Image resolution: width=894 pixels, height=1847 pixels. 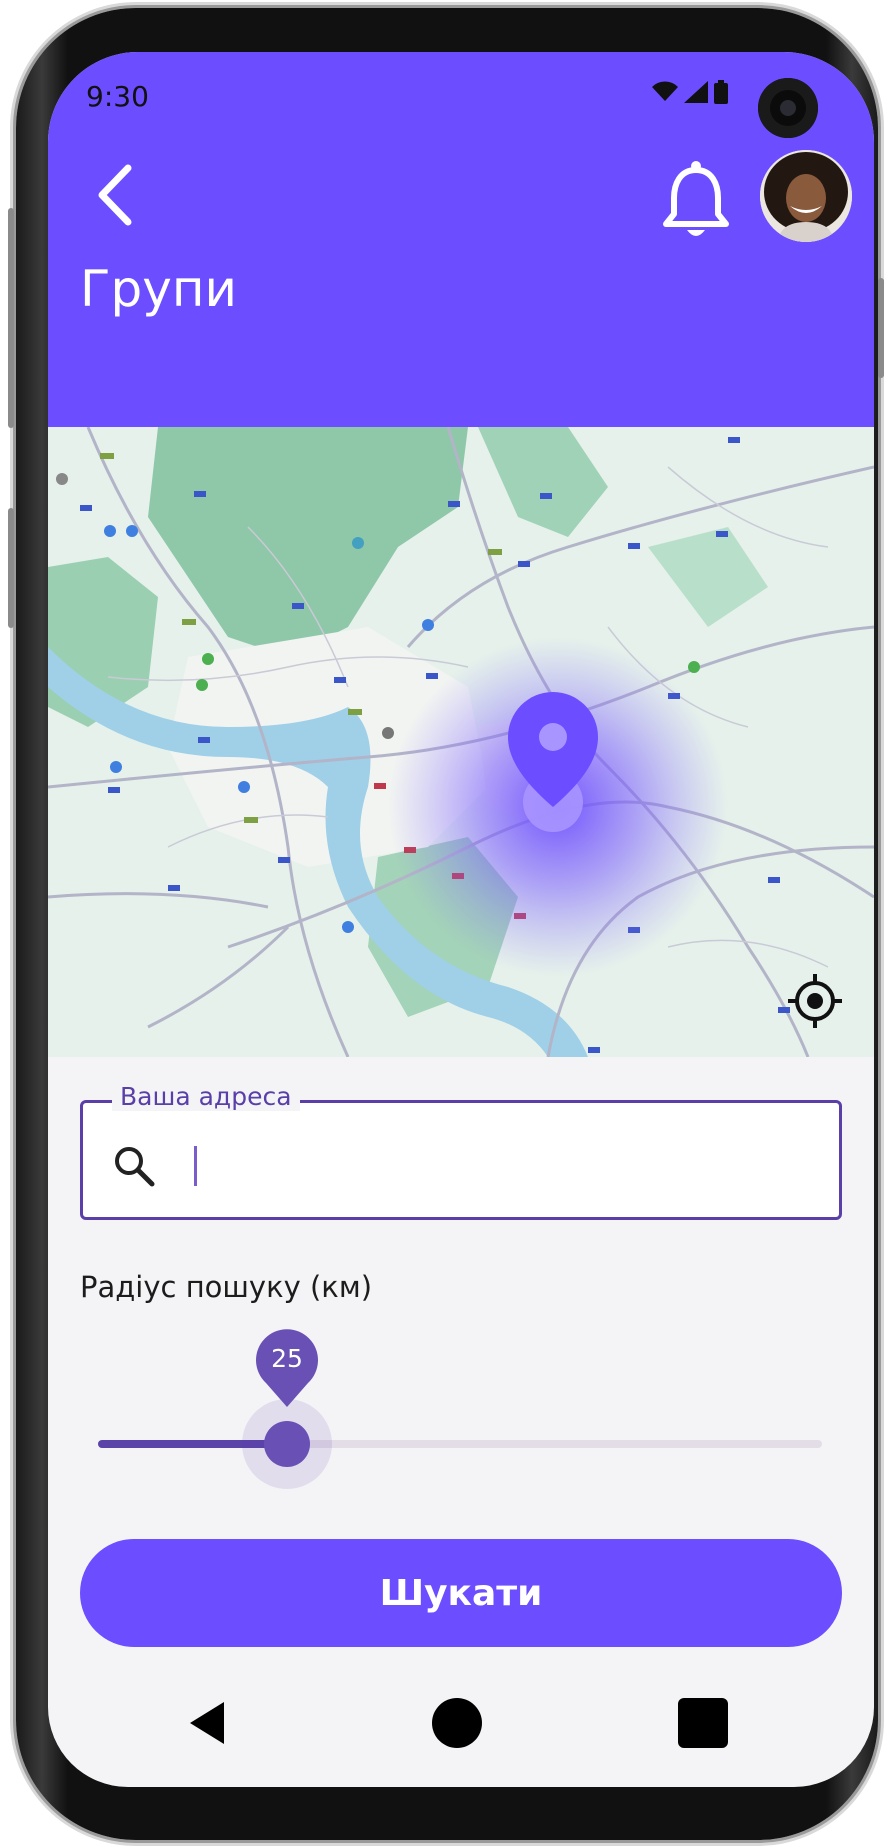 What do you see at coordinates (721, 92) in the screenshot?
I see `battery-icon` at bounding box center [721, 92].